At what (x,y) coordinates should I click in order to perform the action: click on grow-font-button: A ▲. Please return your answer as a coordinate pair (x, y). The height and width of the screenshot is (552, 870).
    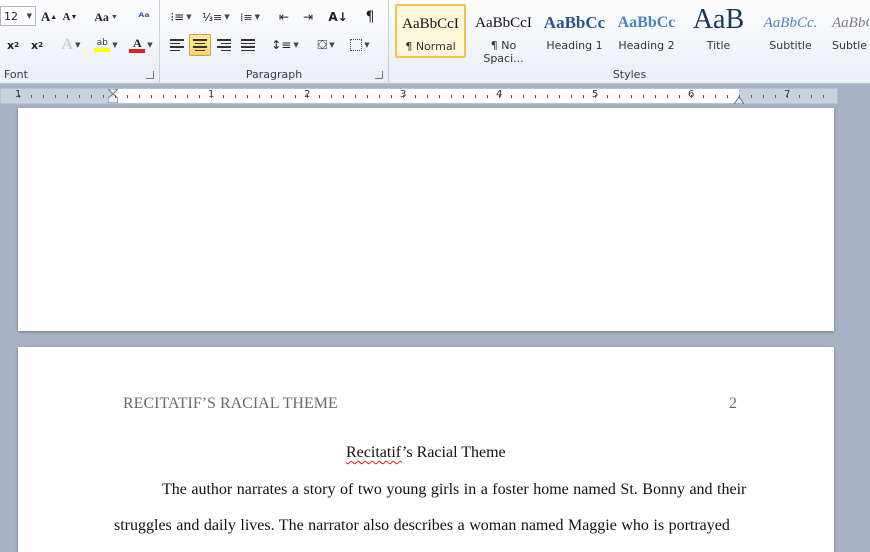
    Looking at the image, I should click on (49, 17).